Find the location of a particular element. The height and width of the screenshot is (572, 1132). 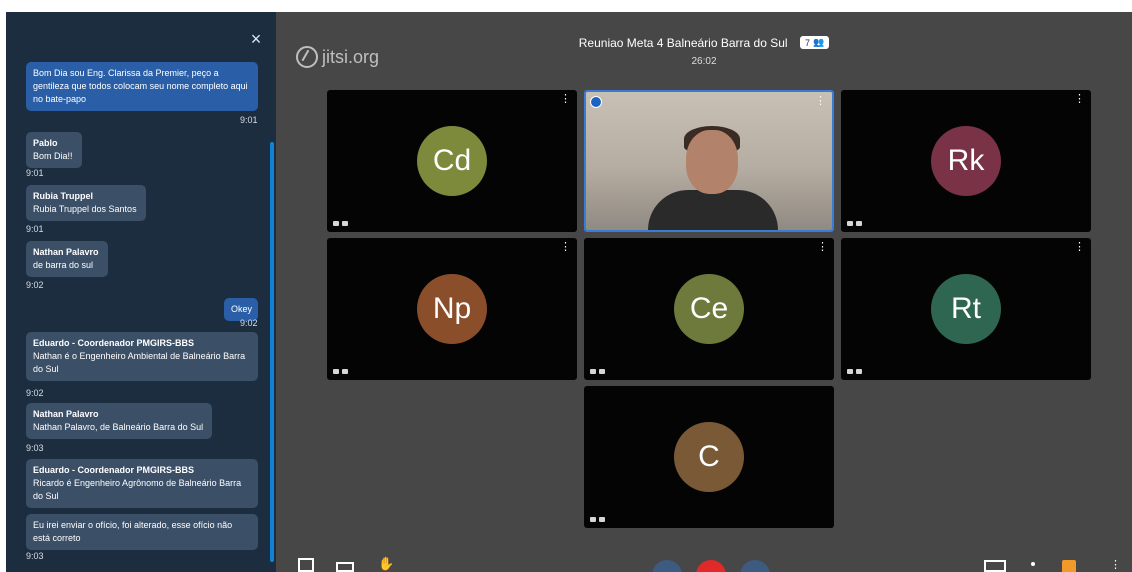

close-icon: × is located at coordinates (256, 39).